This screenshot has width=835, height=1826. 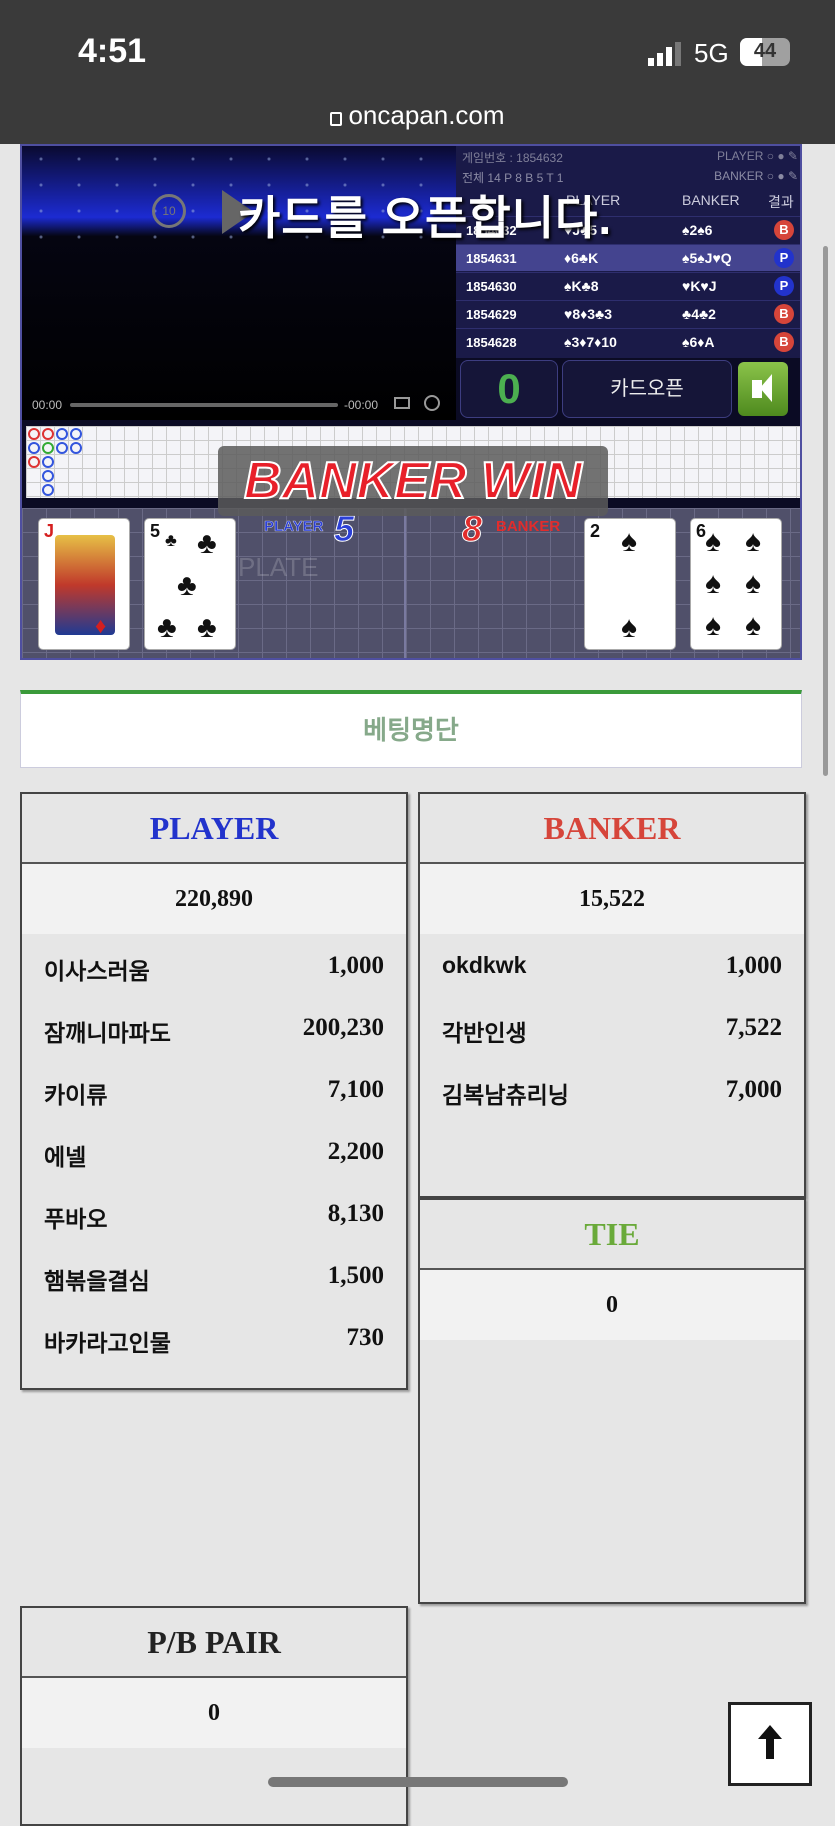 What do you see at coordinates (628, 285) in the screenshot?
I see `history-row: 1854630 ♠K♣8 ♥K♥J P` at bounding box center [628, 285].